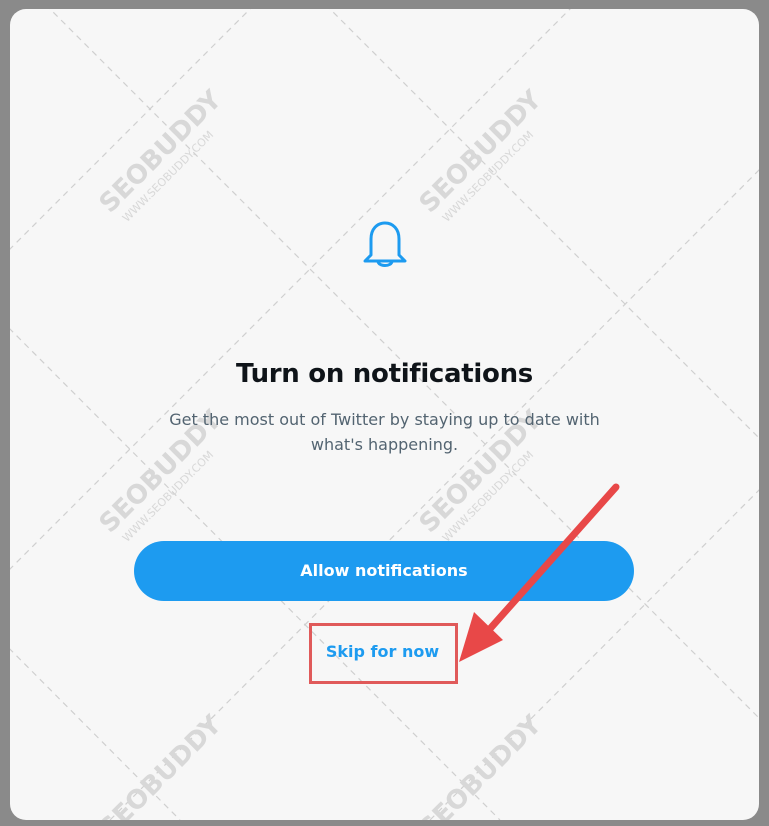 Image resolution: width=769 pixels, height=826 pixels. I want to click on bell-icon, so click(385, 244).